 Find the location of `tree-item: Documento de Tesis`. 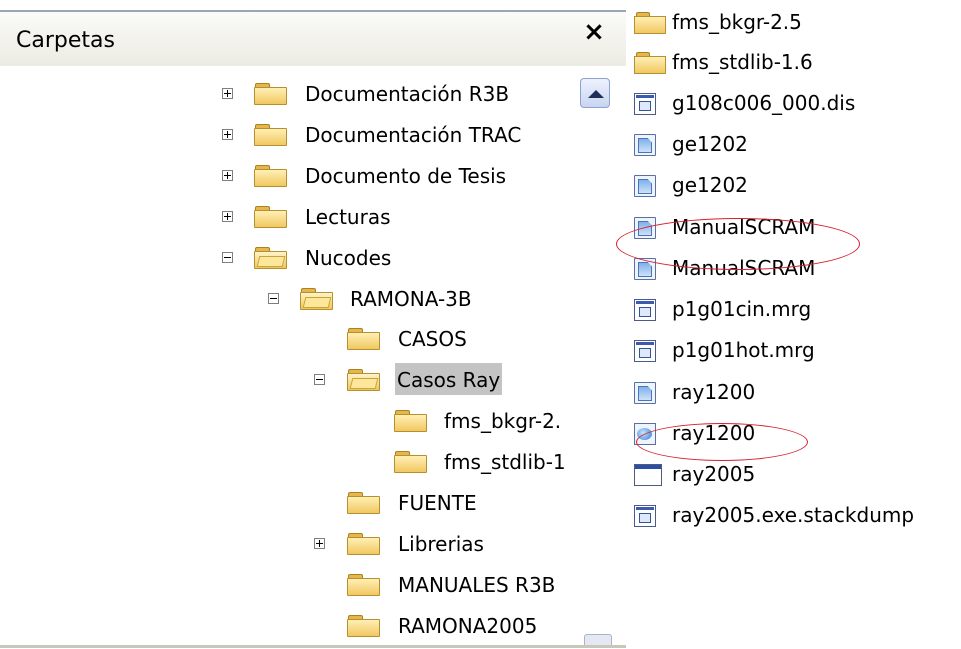

tree-item: Documento de Tesis is located at coordinates (313, 180).